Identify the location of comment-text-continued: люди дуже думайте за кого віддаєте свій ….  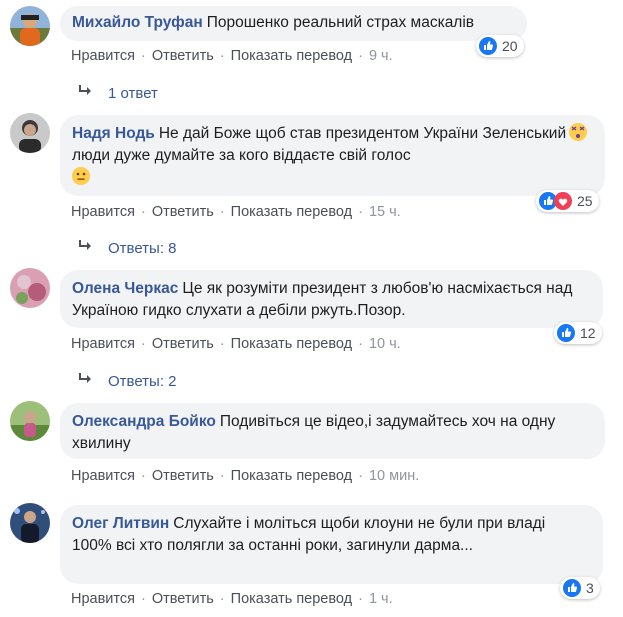
(241, 155).